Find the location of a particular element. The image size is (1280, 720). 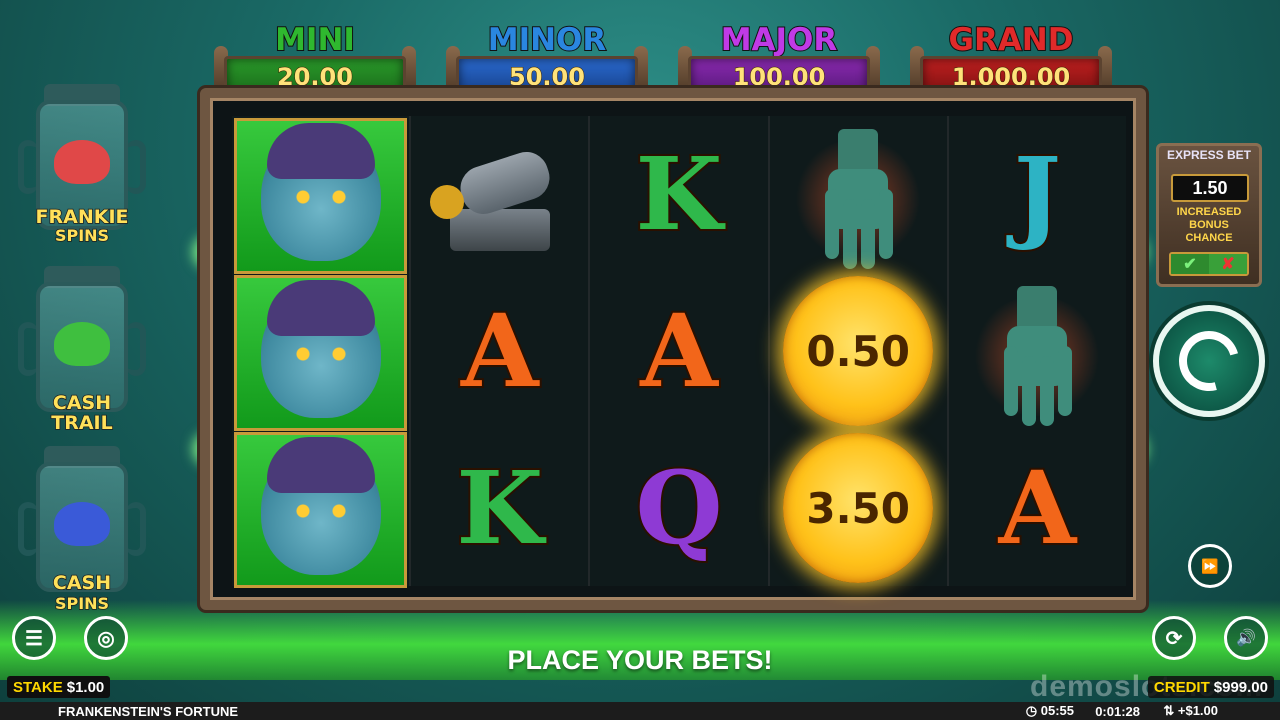

coin-value: 3.50 is located at coordinates (858, 508).